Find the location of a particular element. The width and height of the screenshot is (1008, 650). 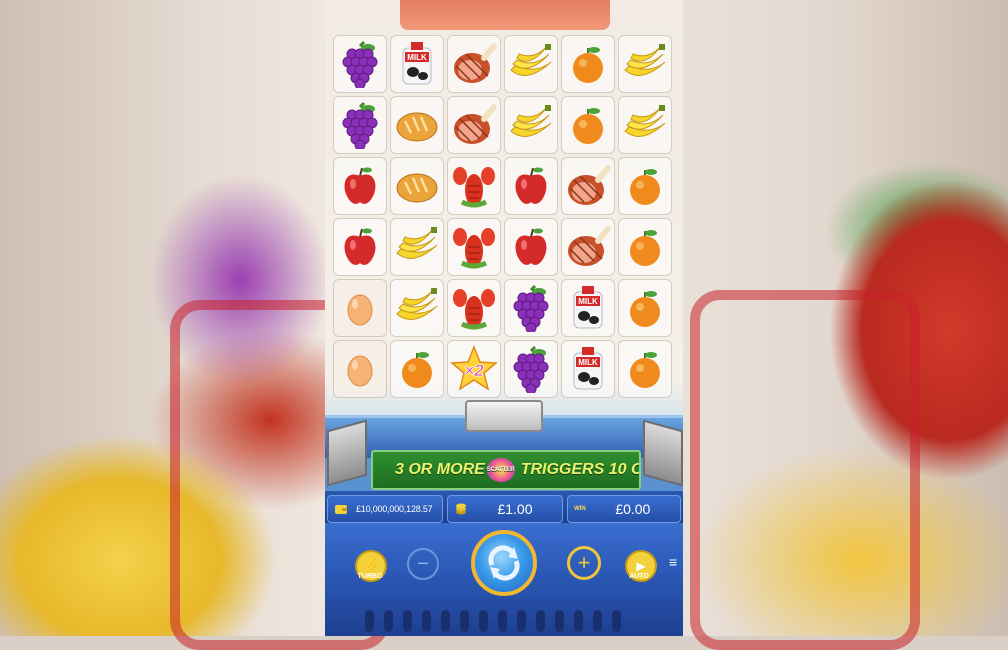

auto-label: AUTO is located at coordinates (639, 576).